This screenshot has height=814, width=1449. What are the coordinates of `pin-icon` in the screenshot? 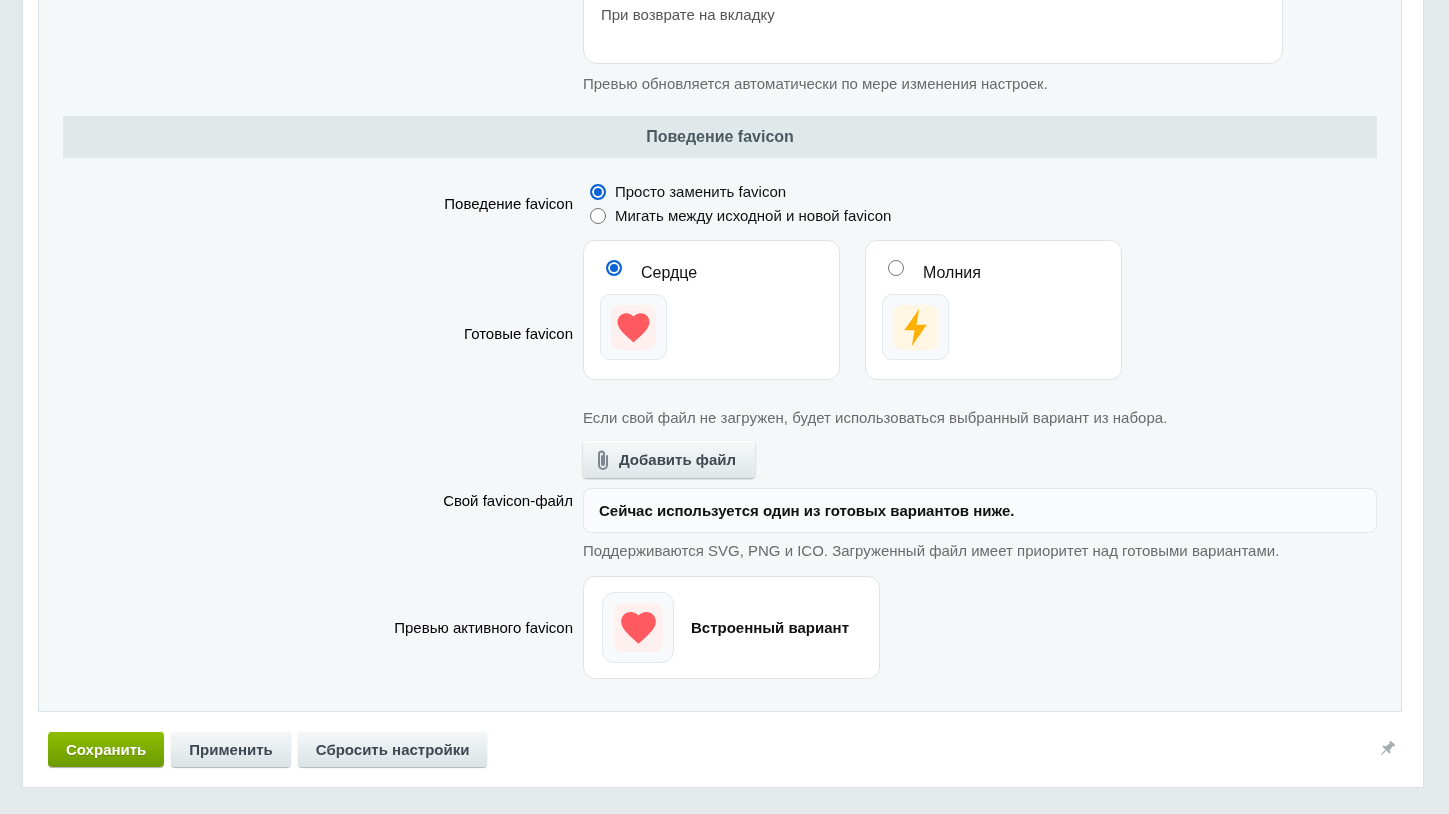 It's located at (1387, 749).